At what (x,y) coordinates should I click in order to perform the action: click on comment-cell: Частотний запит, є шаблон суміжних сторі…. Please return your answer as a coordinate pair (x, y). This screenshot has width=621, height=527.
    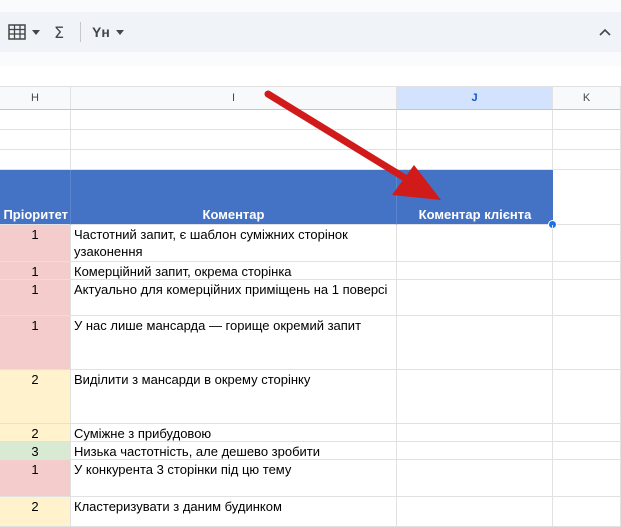
    Looking at the image, I should click on (234, 243).